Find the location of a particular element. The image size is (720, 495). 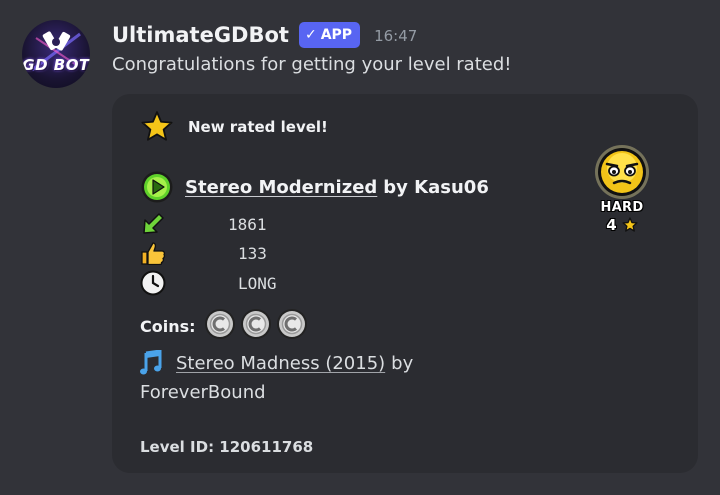

downloads-count: 1861 is located at coordinates (247, 224).